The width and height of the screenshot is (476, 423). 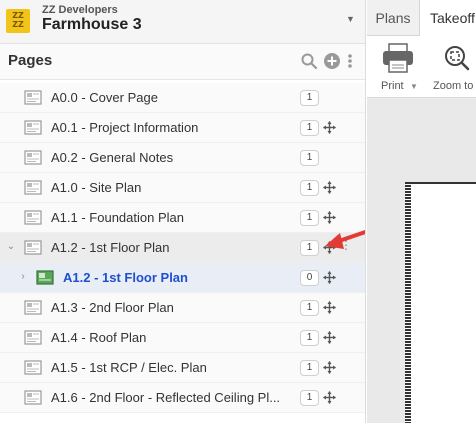 I want to click on page-label: A0.1 - Project Information, so click(x=125, y=127).